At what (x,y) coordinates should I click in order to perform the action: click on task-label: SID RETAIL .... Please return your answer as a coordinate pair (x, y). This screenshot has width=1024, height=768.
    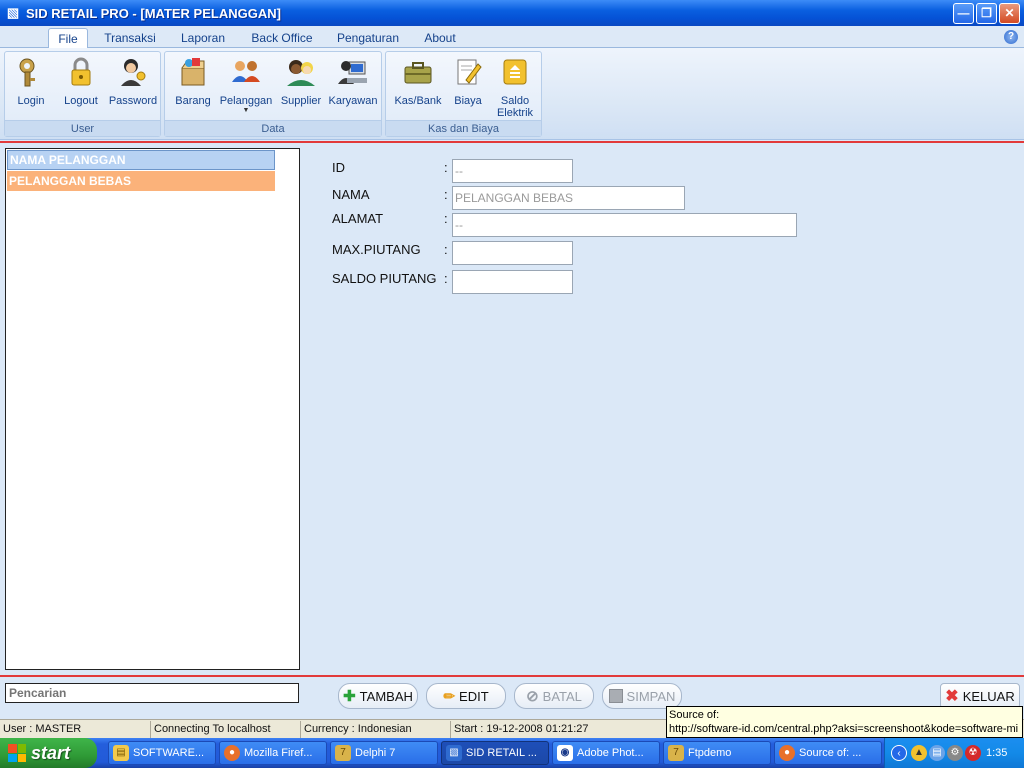
    Looking at the image, I should click on (501, 753).